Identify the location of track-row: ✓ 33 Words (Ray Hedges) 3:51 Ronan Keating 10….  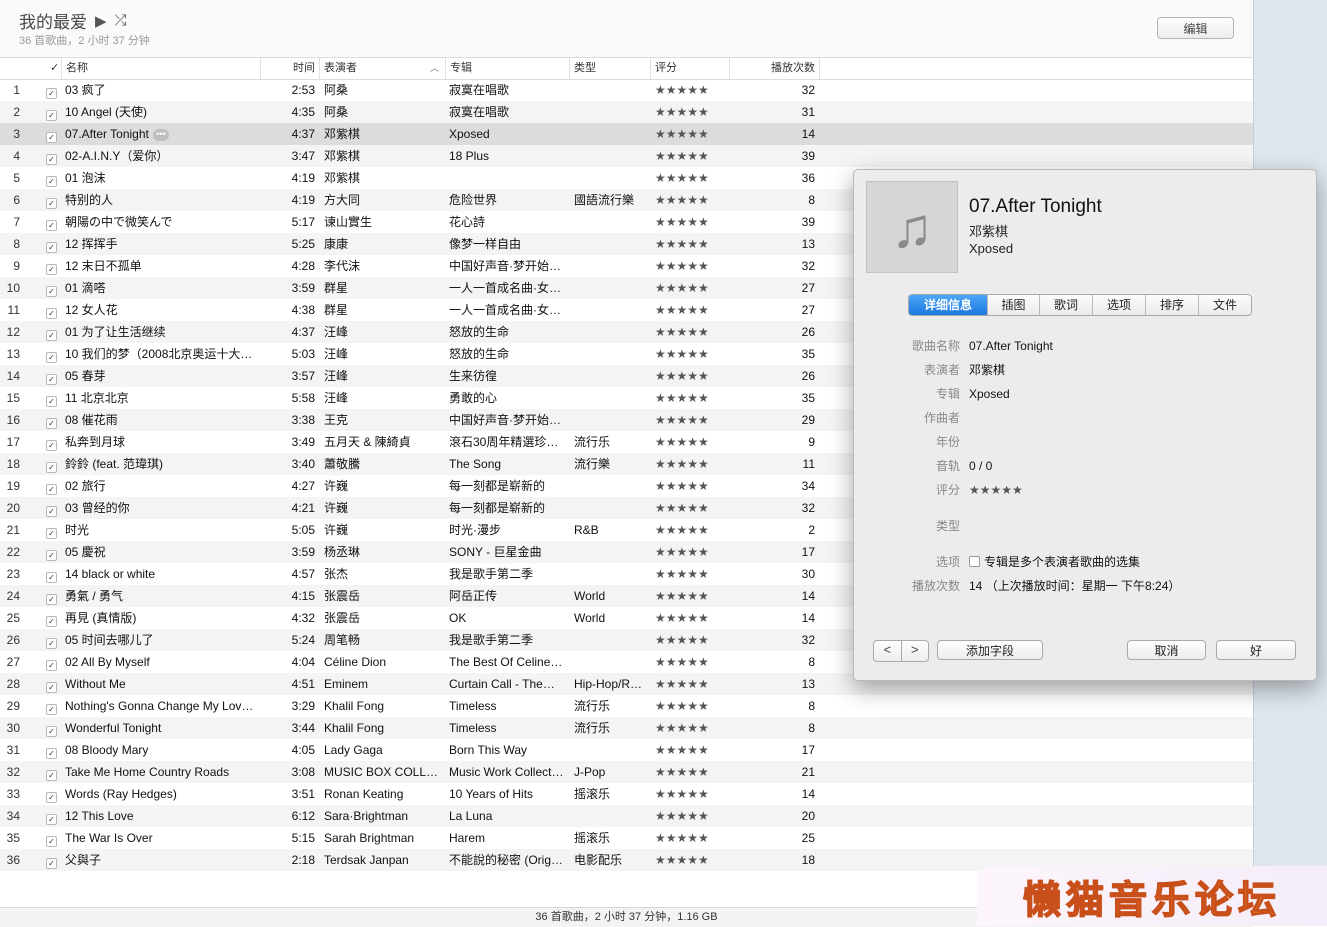
(626, 794).